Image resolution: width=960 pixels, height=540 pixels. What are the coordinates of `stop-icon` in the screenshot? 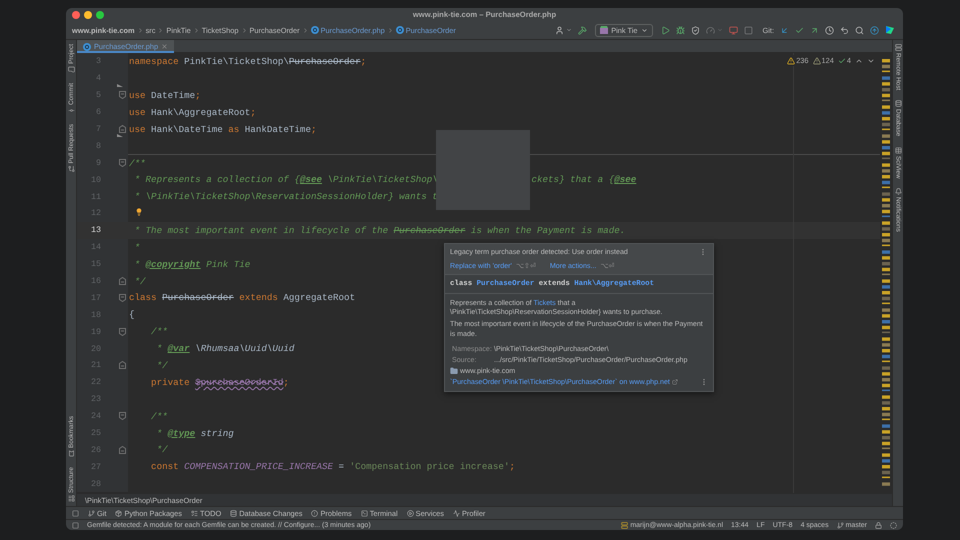 It's located at (748, 30).